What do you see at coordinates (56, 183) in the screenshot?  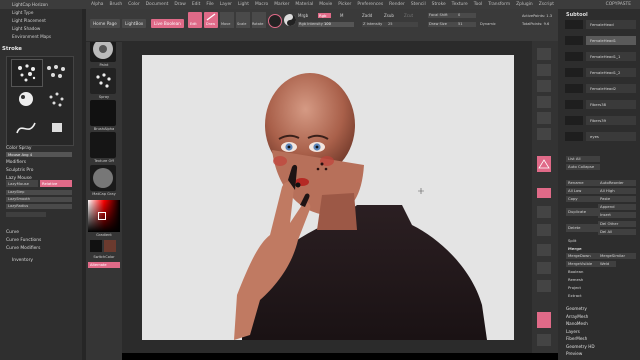 I see `relative-toggle: Relative` at bounding box center [56, 183].